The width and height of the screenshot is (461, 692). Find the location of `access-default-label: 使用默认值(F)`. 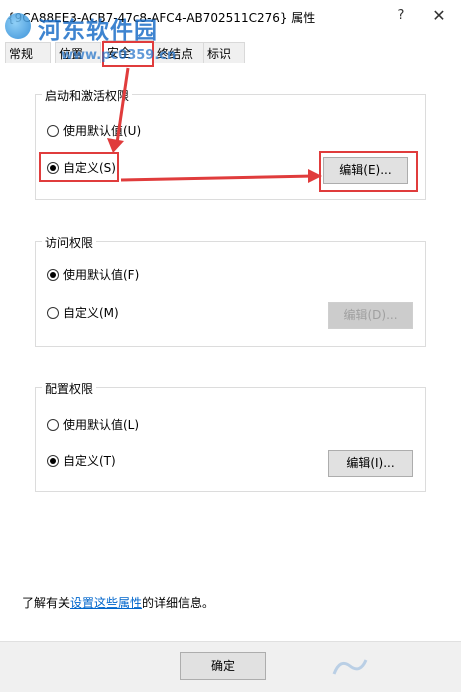

access-default-label: 使用默认值(F) is located at coordinates (101, 275).